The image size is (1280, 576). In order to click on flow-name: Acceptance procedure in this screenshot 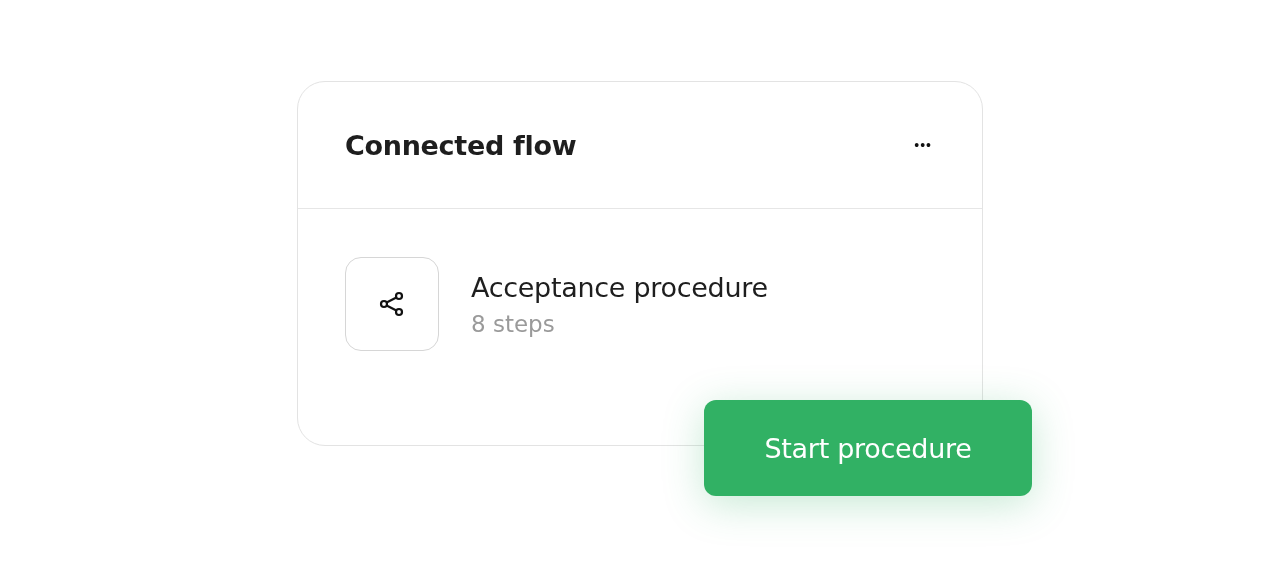, I will do `click(619, 287)`.